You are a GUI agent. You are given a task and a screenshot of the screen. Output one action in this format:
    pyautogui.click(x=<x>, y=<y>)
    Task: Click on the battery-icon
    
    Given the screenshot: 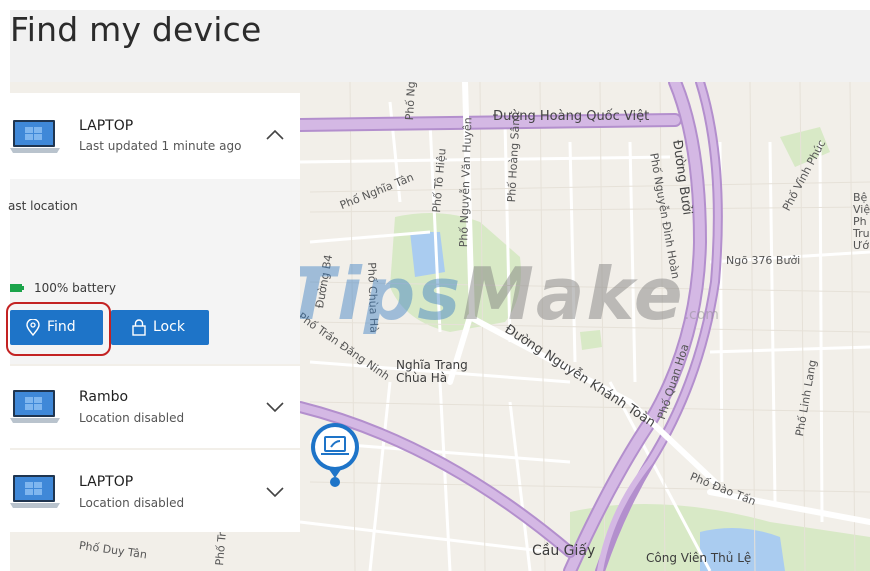 What is the action you would take?
    pyautogui.click(x=17, y=288)
    